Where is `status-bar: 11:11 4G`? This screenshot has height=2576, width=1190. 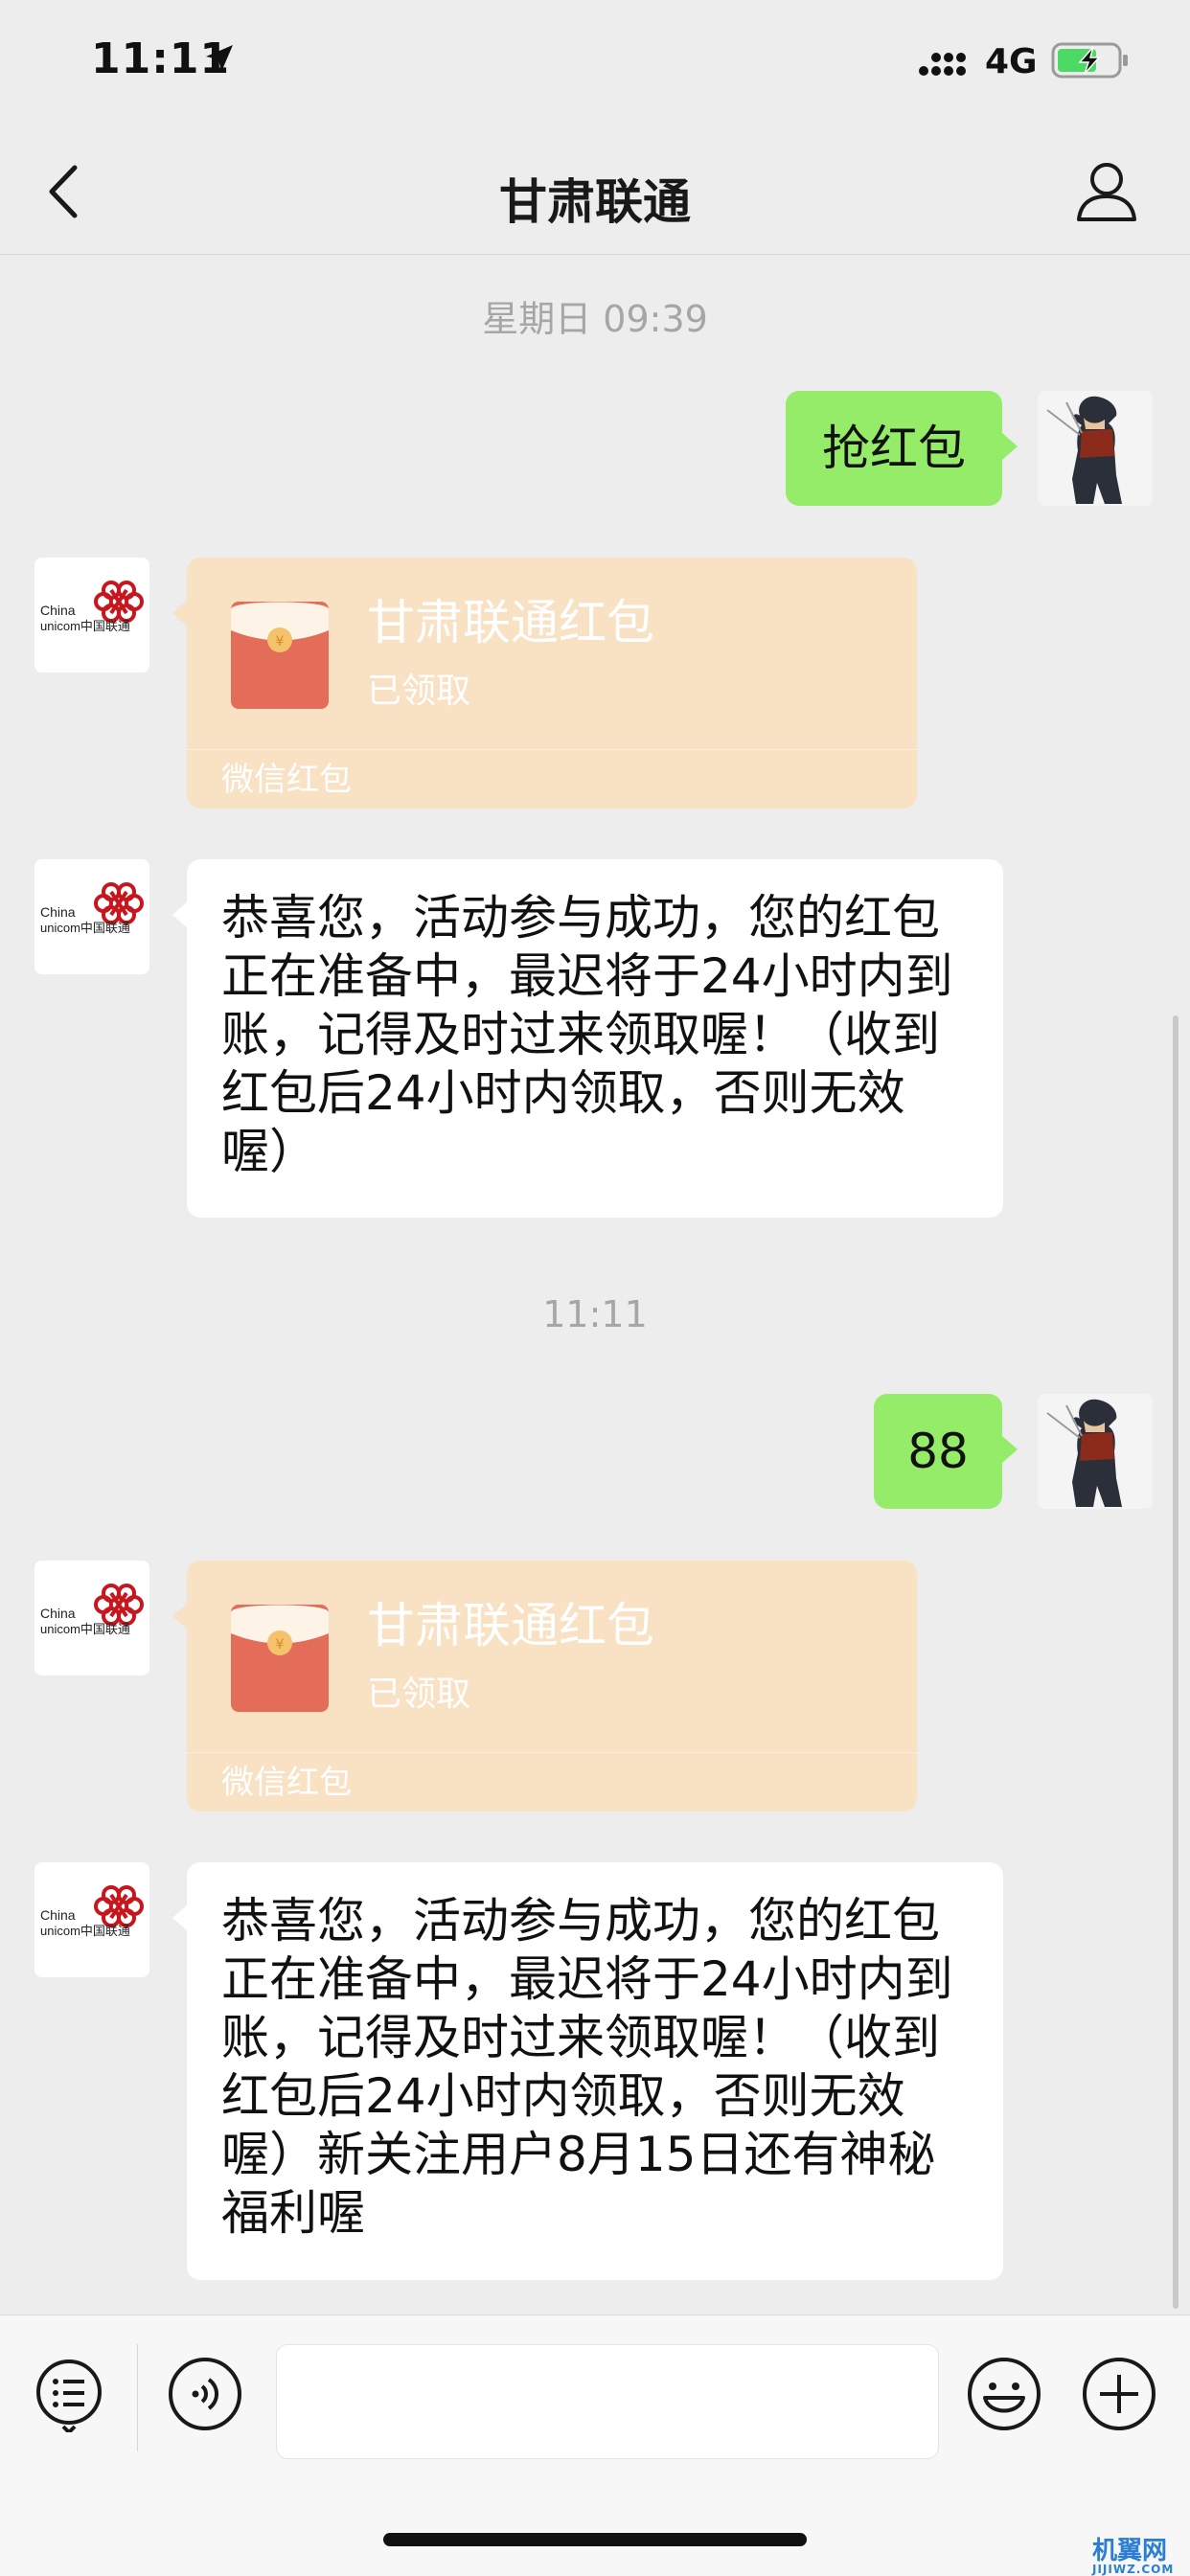
status-bar: 11:11 4G is located at coordinates (595, 65).